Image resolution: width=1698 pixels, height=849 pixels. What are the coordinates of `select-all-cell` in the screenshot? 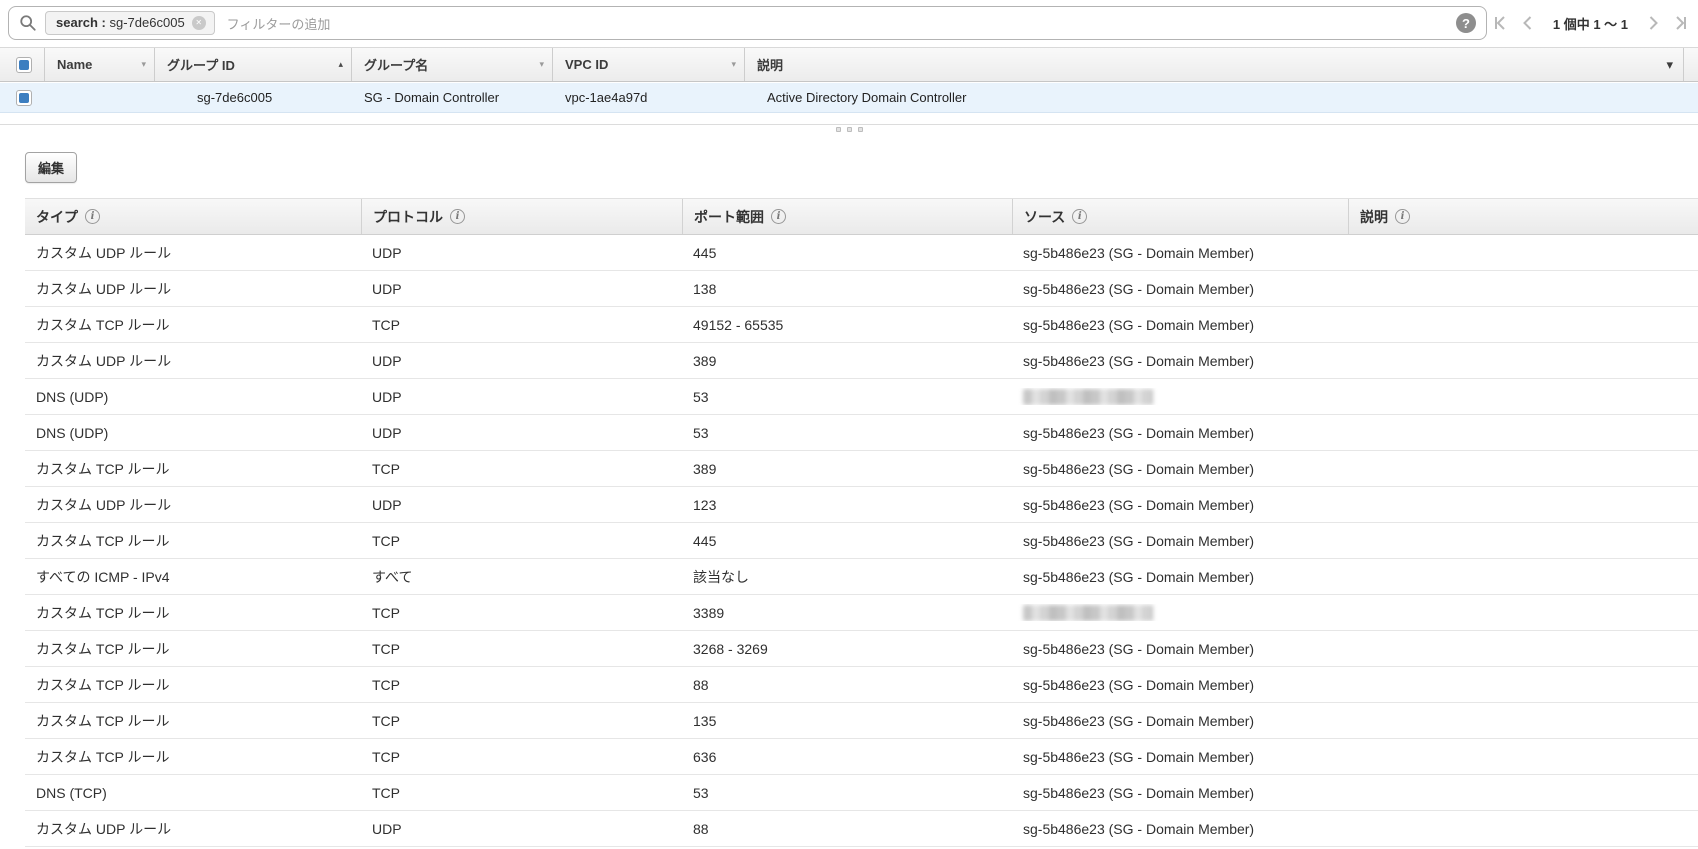 It's located at (22, 64).